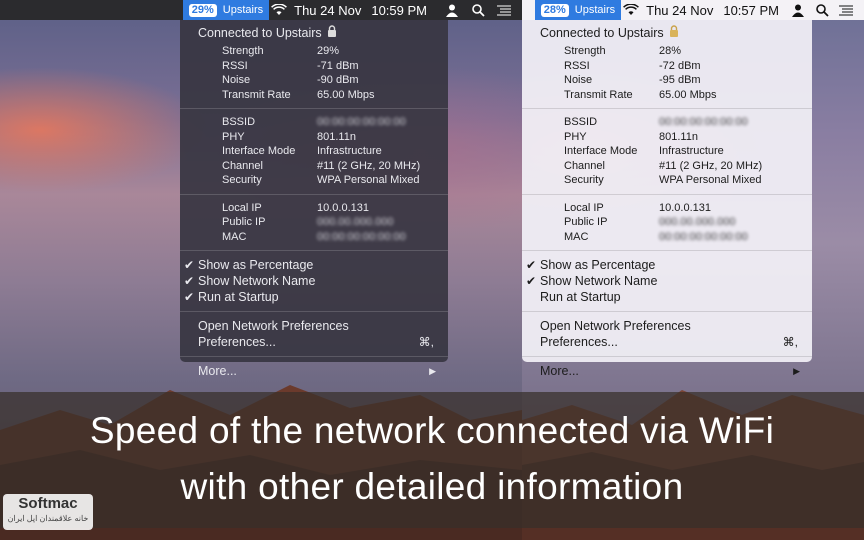 This screenshot has width=864, height=540. I want to click on wifi-percent-badge: 29%, so click(202, 10).